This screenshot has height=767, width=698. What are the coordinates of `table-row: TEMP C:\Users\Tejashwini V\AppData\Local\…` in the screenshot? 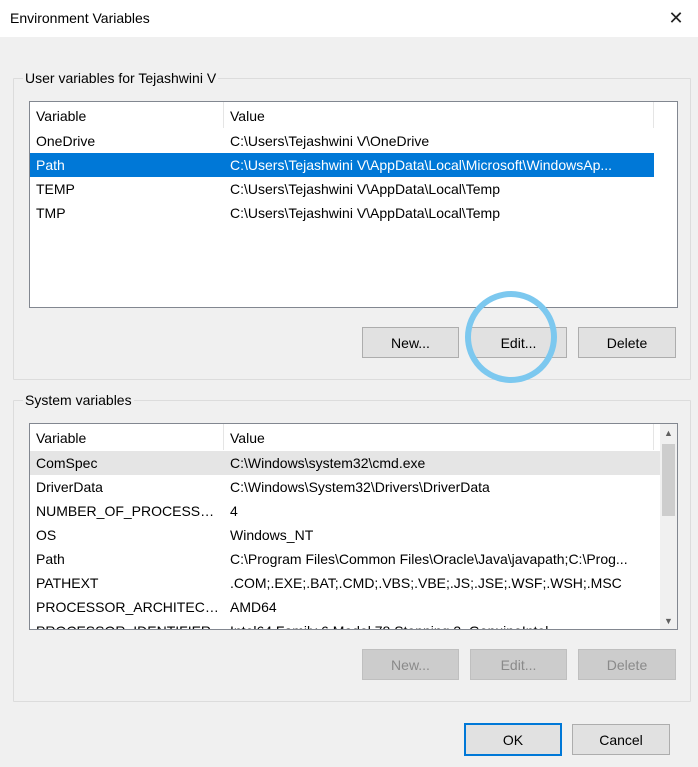 It's located at (342, 189).